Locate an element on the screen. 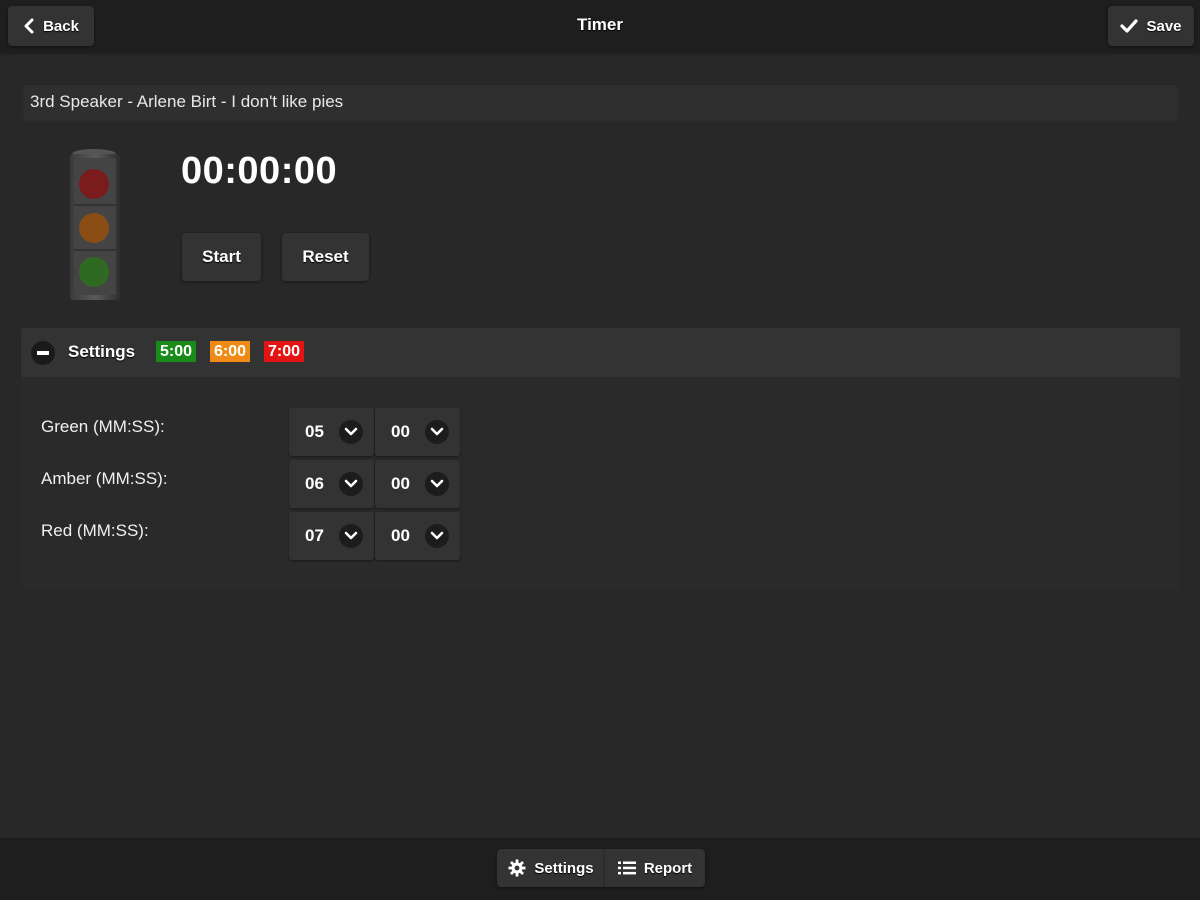 This screenshot has height=900, width=1200. footer-bar: Settings Report is located at coordinates (600, 869).